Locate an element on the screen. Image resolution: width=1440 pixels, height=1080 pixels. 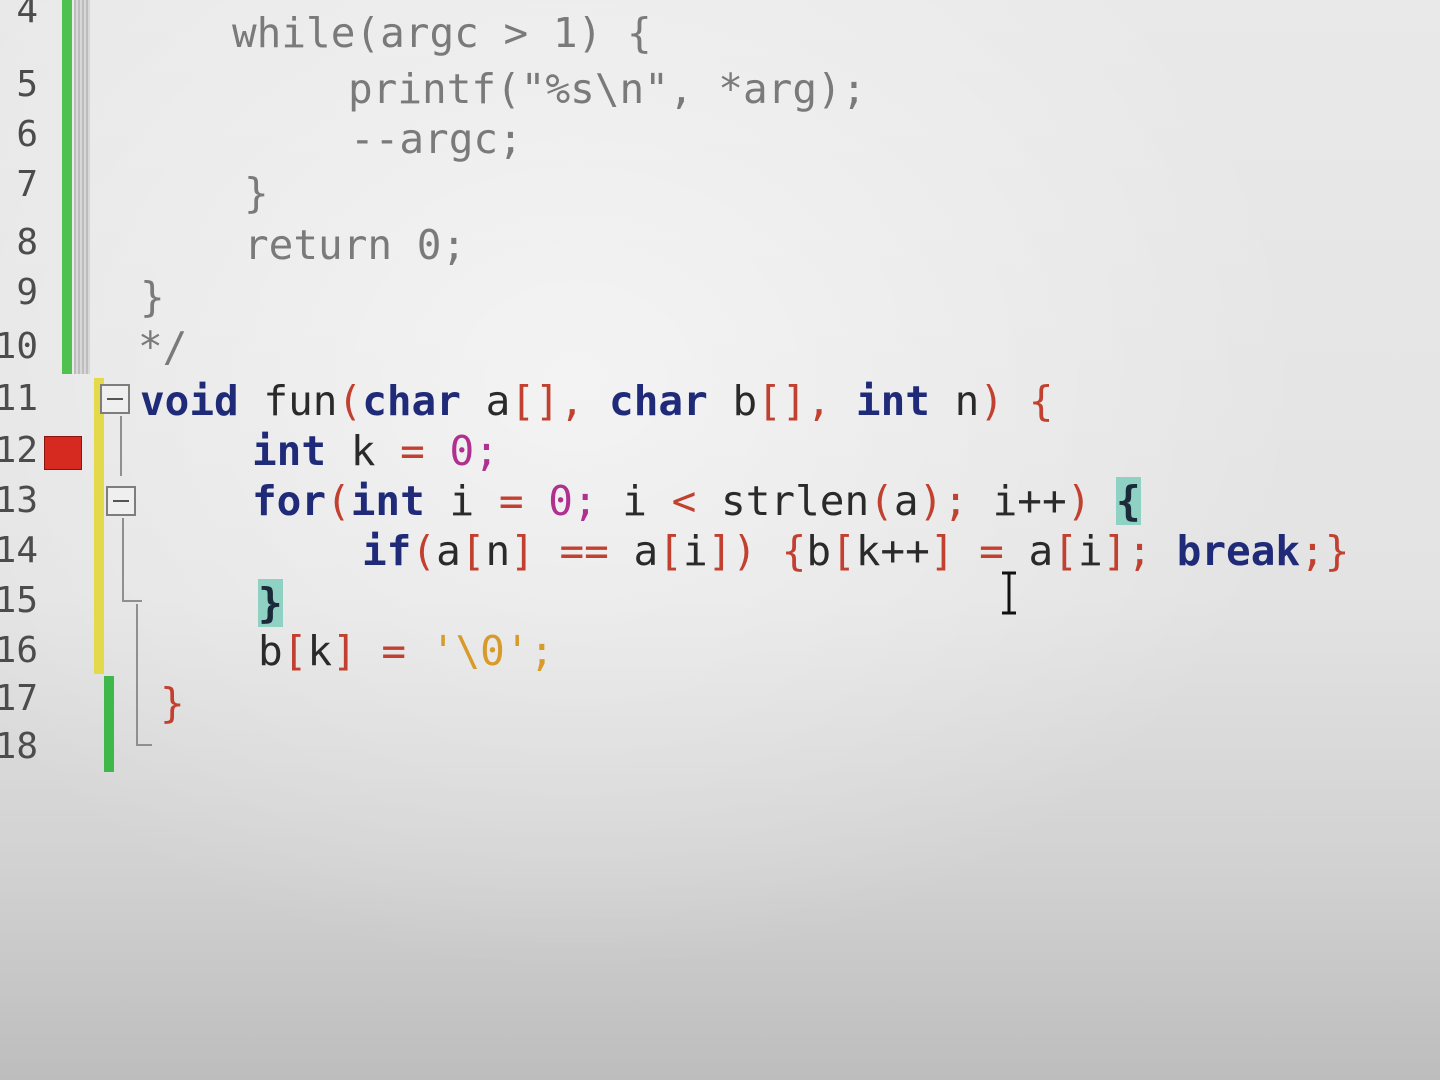
code-line-5: printf("%s\n", *arg); is located at coordinates (607, 89).